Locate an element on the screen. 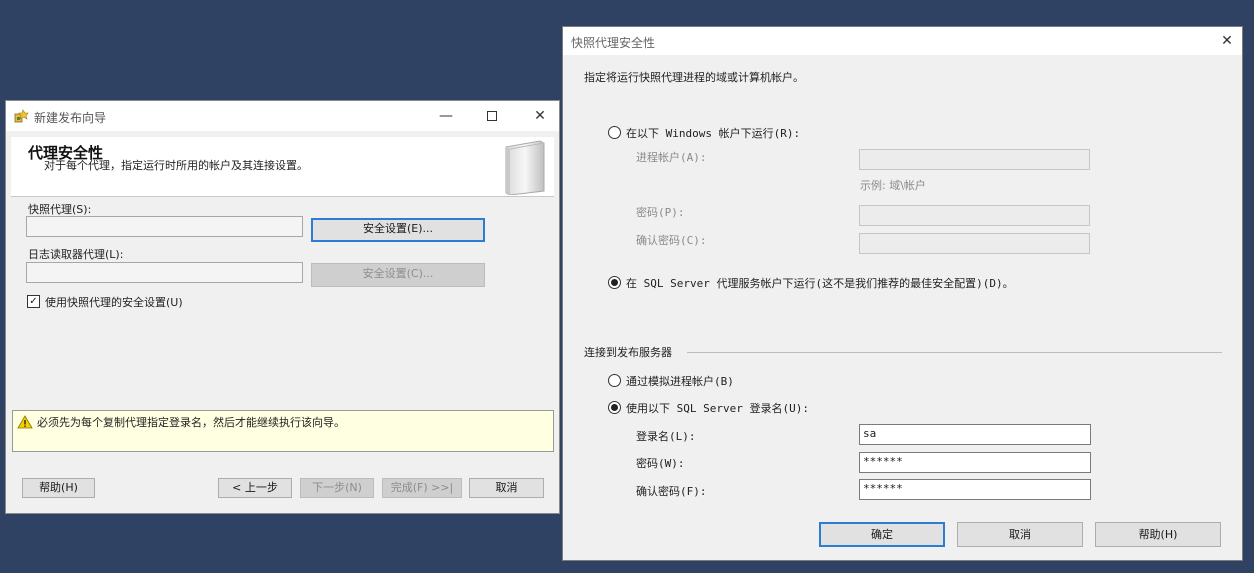  run-windows-account-radio is located at coordinates (614, 132).